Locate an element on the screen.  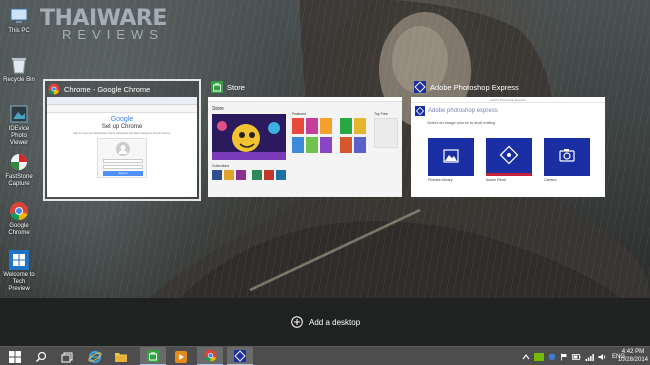
taskbar-internet-explorer is located at coordinates (95, 356).